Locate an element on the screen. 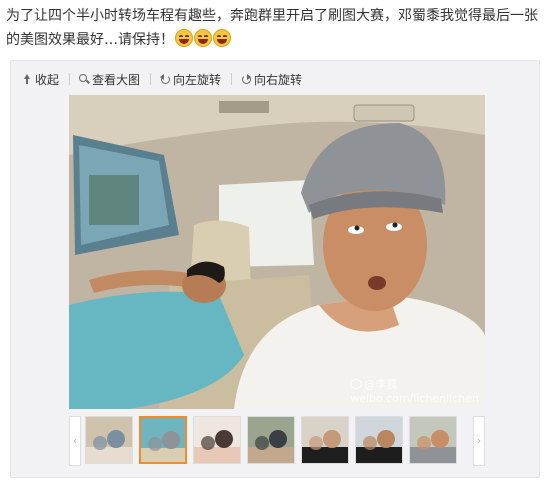 The image size is (550, 483). rotate-left-icon is located at coordinates (165, 79).